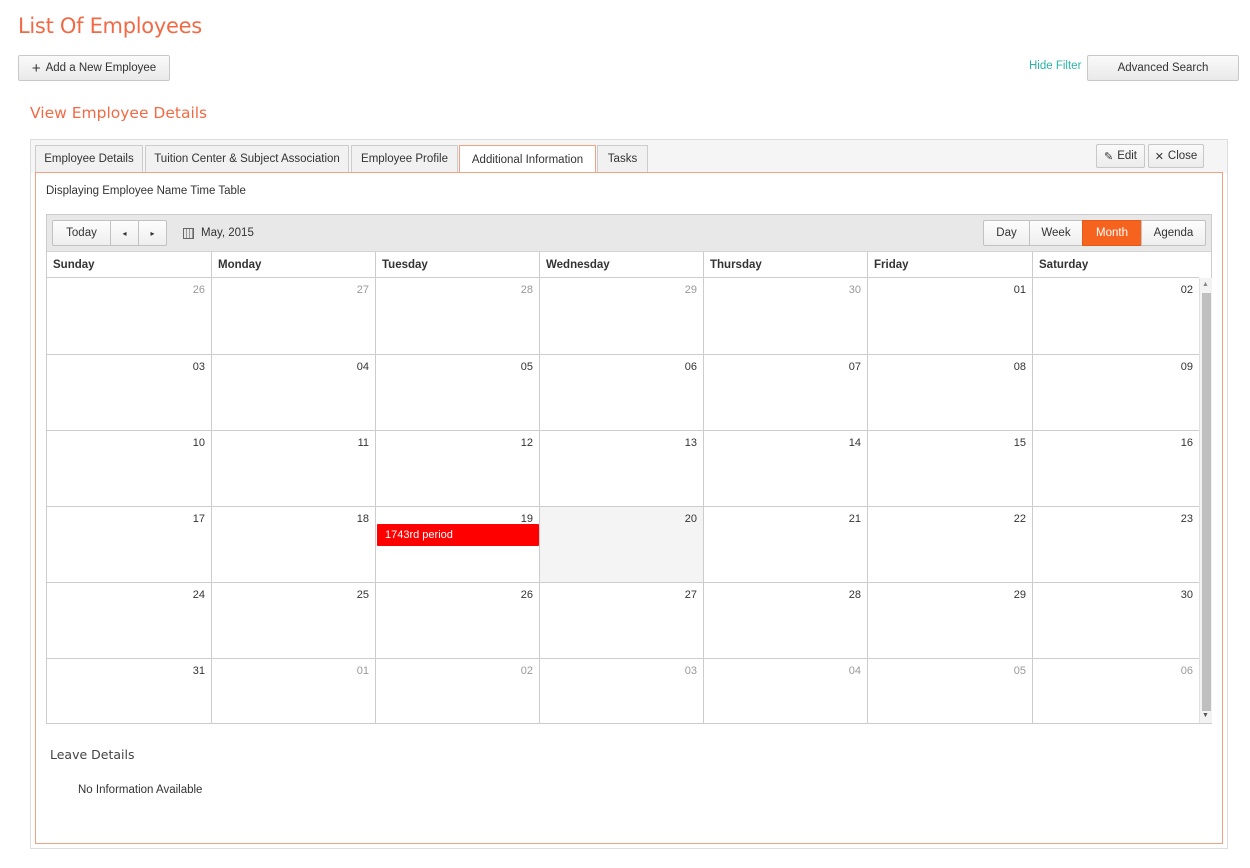  Describe the element at coordinates (198, 443) in the screenshot. I see `day-number: 10` at that location.